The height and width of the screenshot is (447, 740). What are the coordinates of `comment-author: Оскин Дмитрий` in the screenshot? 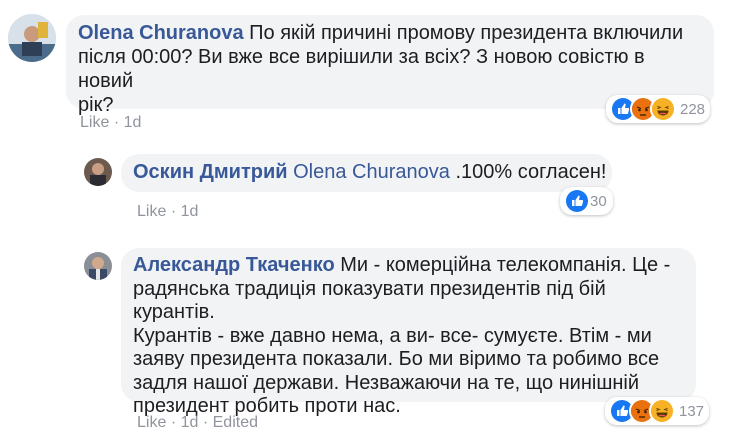 It's located at (210, 172).